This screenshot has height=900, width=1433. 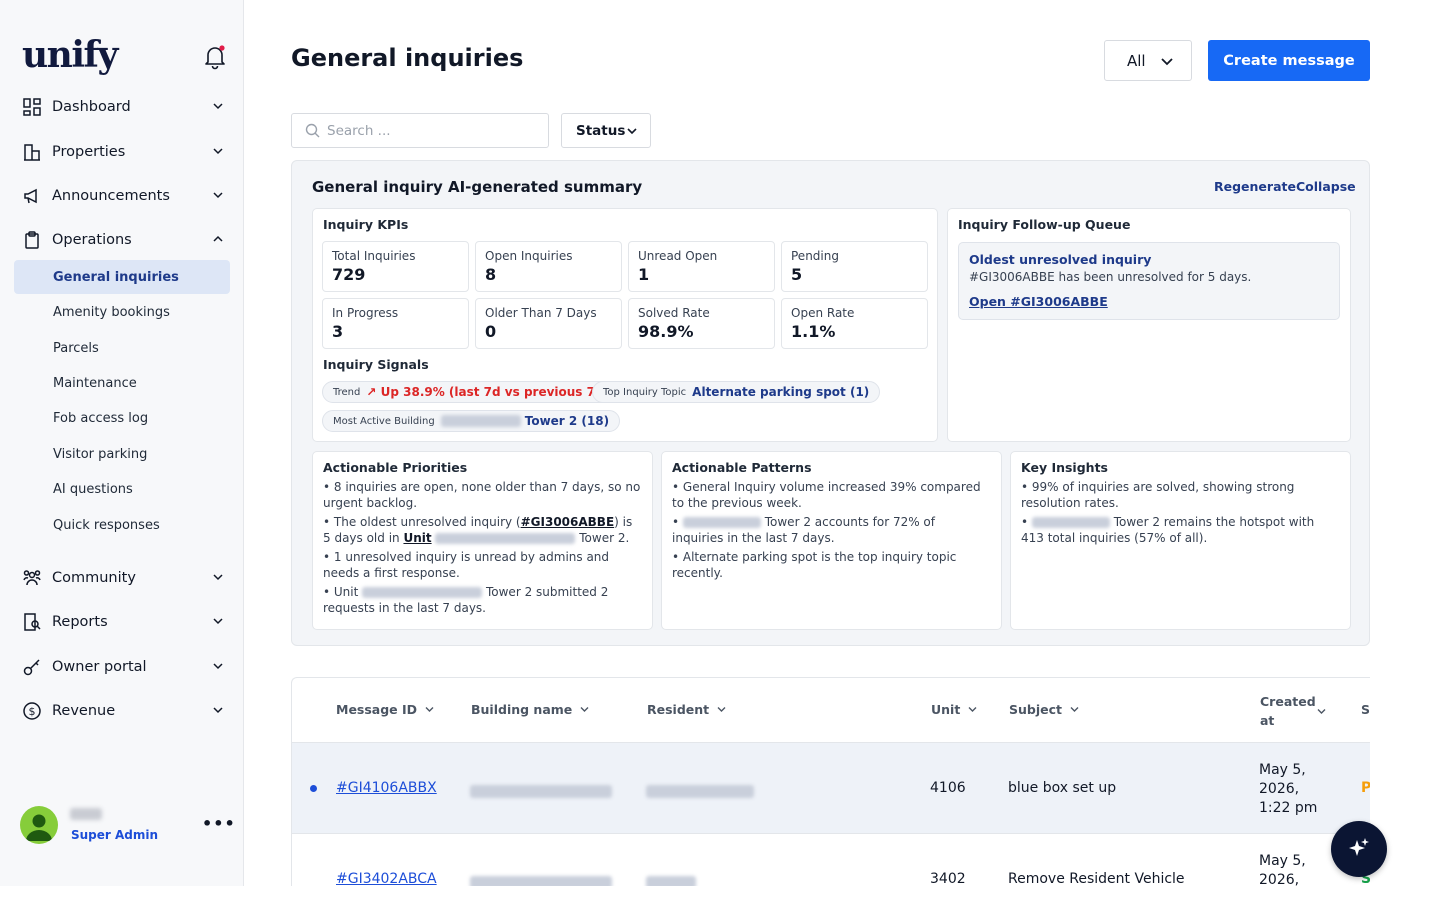 What do you see at coordinates (568, 522) in the screenshot?
I see `inquiry-reference-link: #GI3006ABBE` at bounding box center [568, 522].